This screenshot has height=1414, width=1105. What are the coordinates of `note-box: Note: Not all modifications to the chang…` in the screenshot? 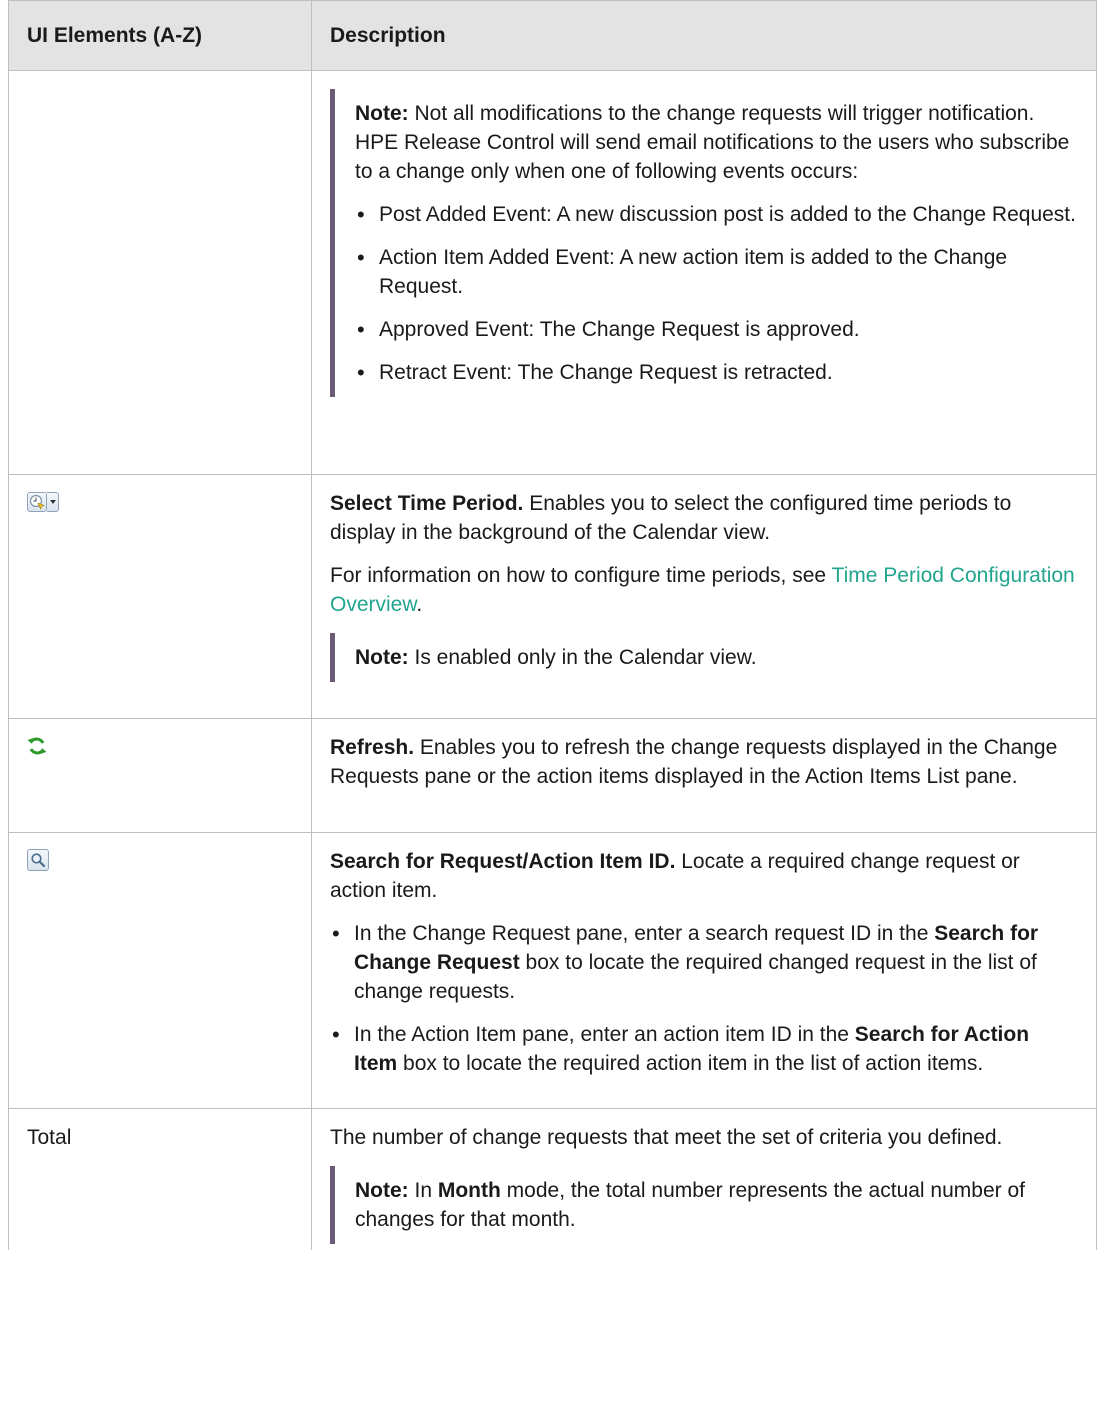 It's located at (704, 243).